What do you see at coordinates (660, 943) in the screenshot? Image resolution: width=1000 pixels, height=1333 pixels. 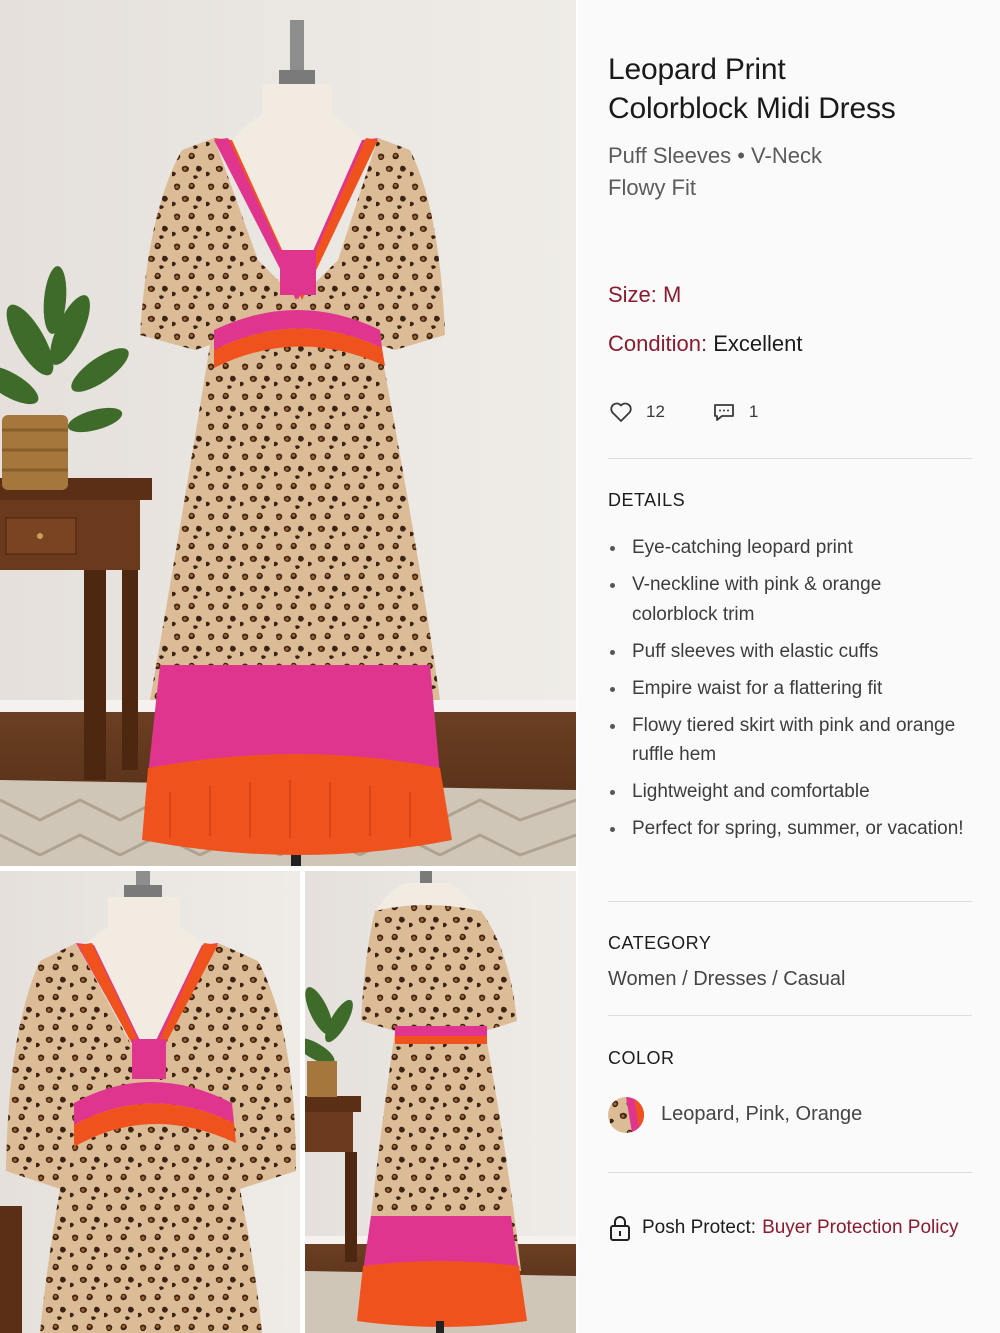 I see `category-heading: CATEGORY` at bounding box center [660, 943].